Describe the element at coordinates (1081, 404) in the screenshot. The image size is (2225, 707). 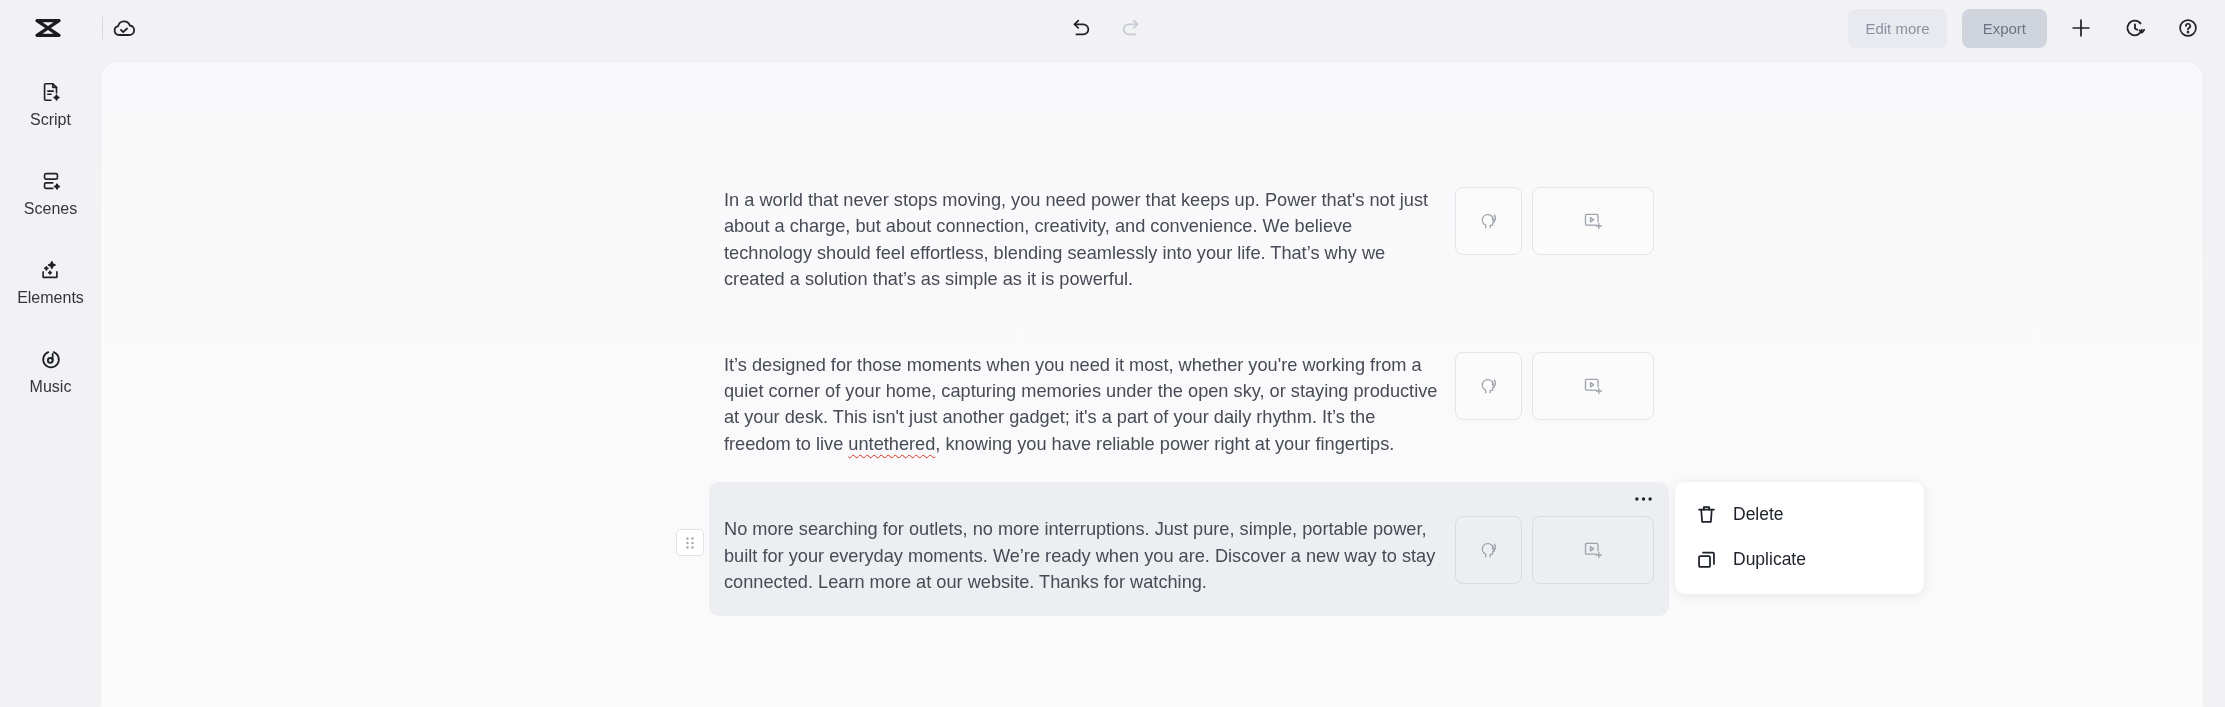
I see `script-paragraph: It’s designed for those moments when you need it most, whether you're working from a quiet corner of your home, capturing memories under the open sky, or staying productive at your desk. This isn't just another gadget; it's a part of your daily rhythm. It’s the freedom to live untethered, knowing you have reliable power right at your fingertips.` at that location.